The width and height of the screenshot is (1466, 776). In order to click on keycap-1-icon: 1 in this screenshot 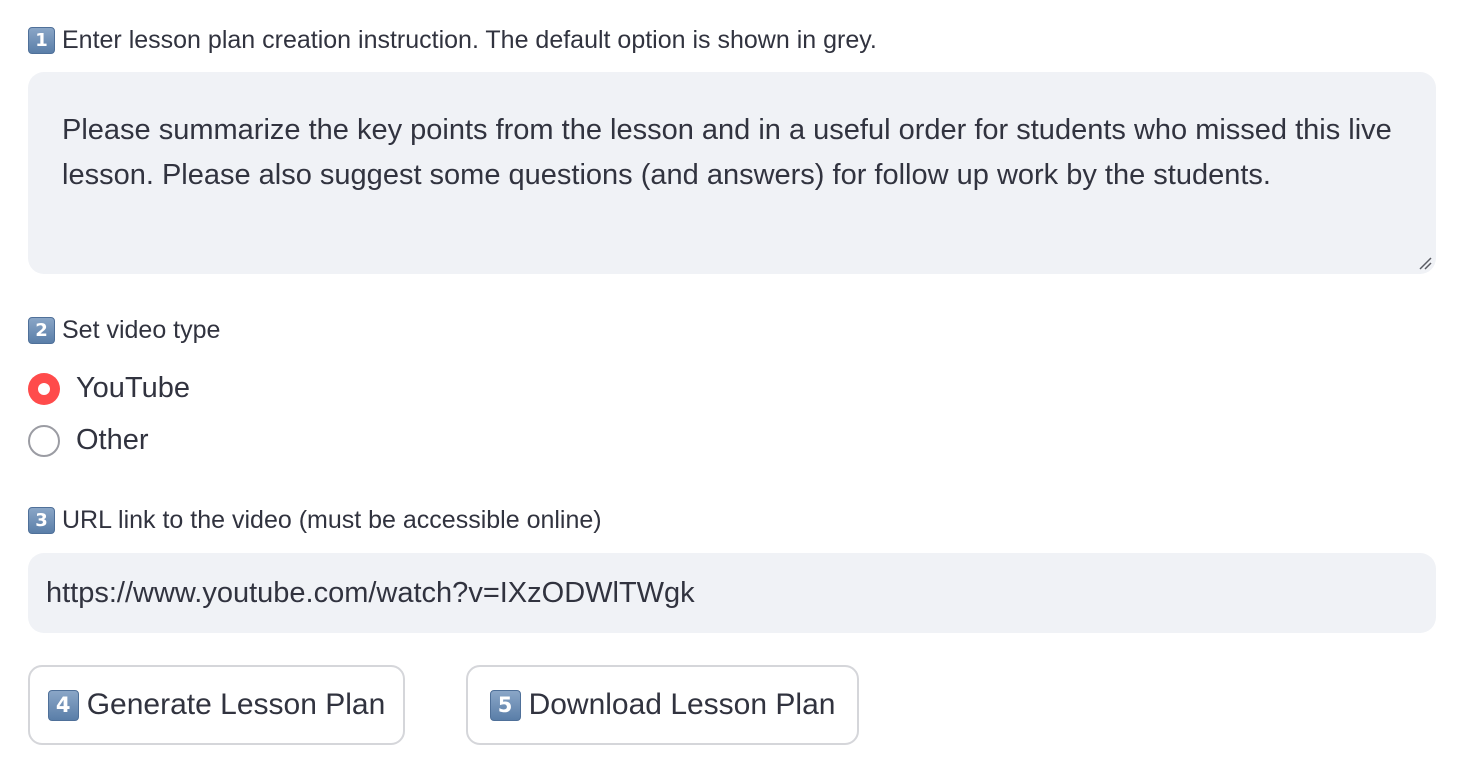, I will do `click(41, 40)`.